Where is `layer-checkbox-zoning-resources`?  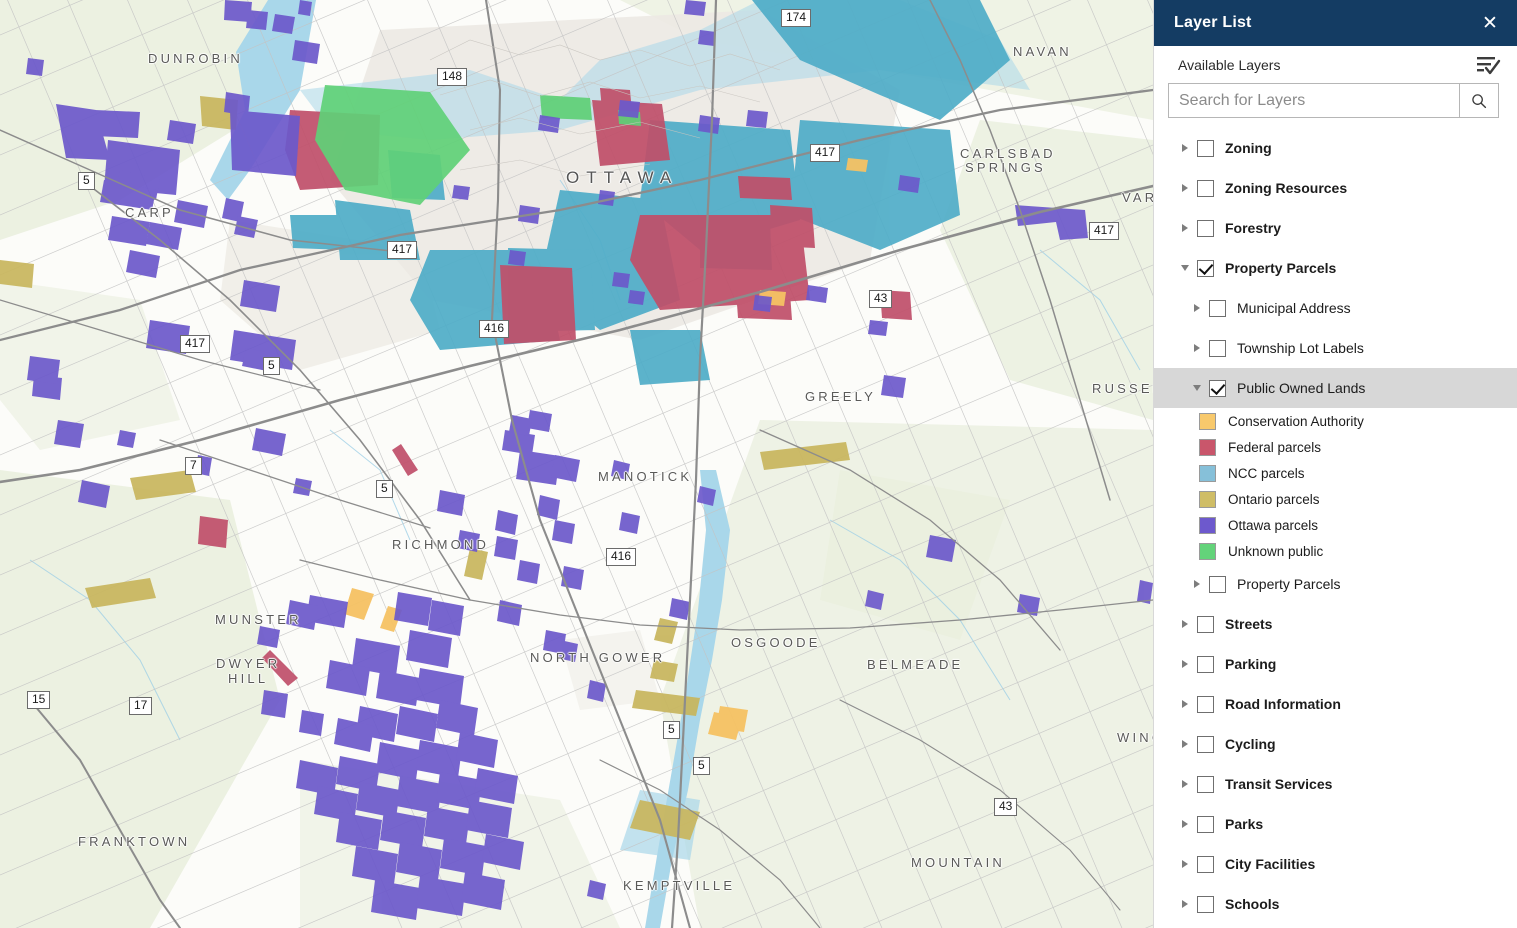
layer-checkbox-zoning-resources is located at coordinates (1205, 188).